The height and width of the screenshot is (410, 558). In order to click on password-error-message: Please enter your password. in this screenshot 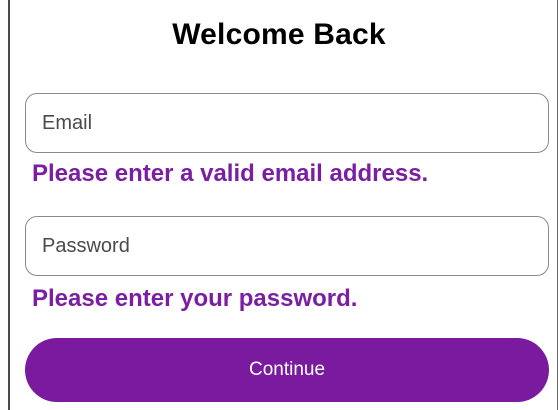, I will do `click(195, 298)`.